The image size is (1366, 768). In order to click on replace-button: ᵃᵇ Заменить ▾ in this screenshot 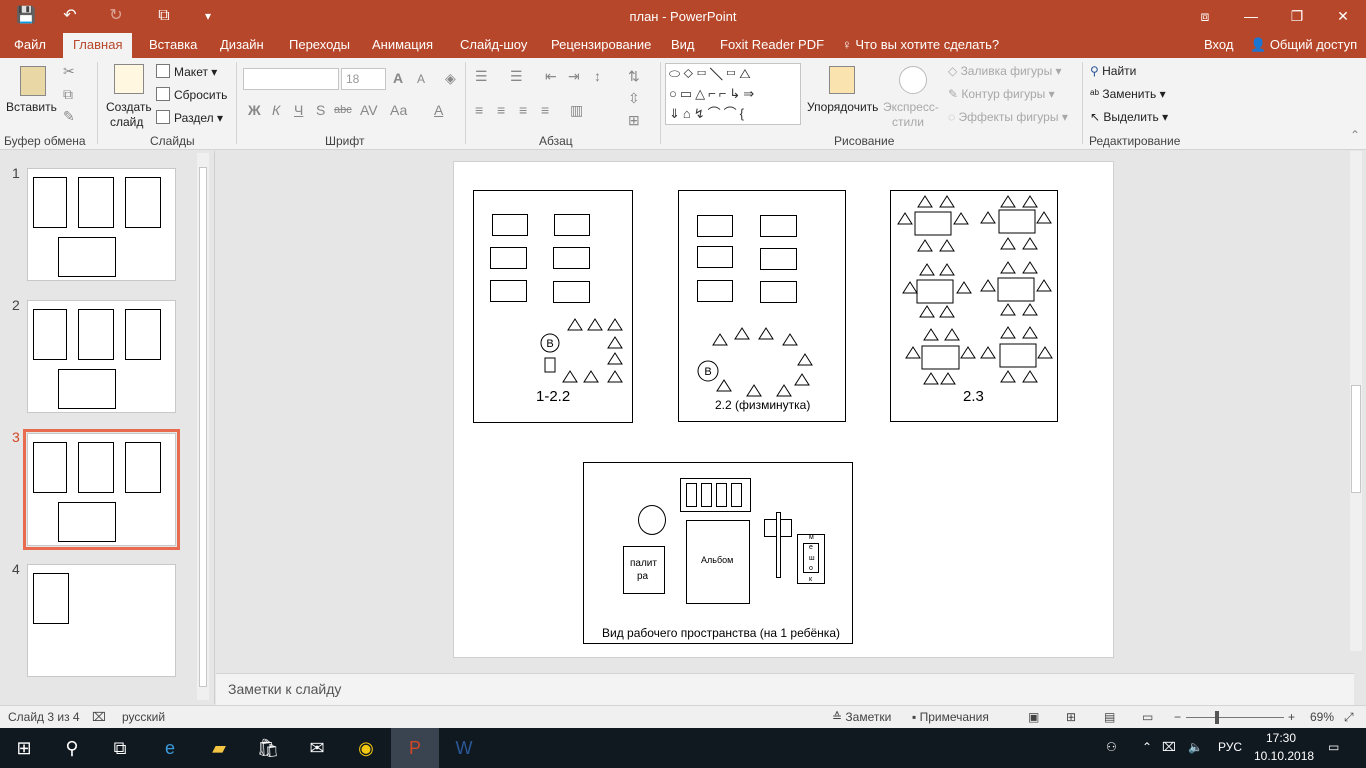, I will do `click(1128, 94)`.